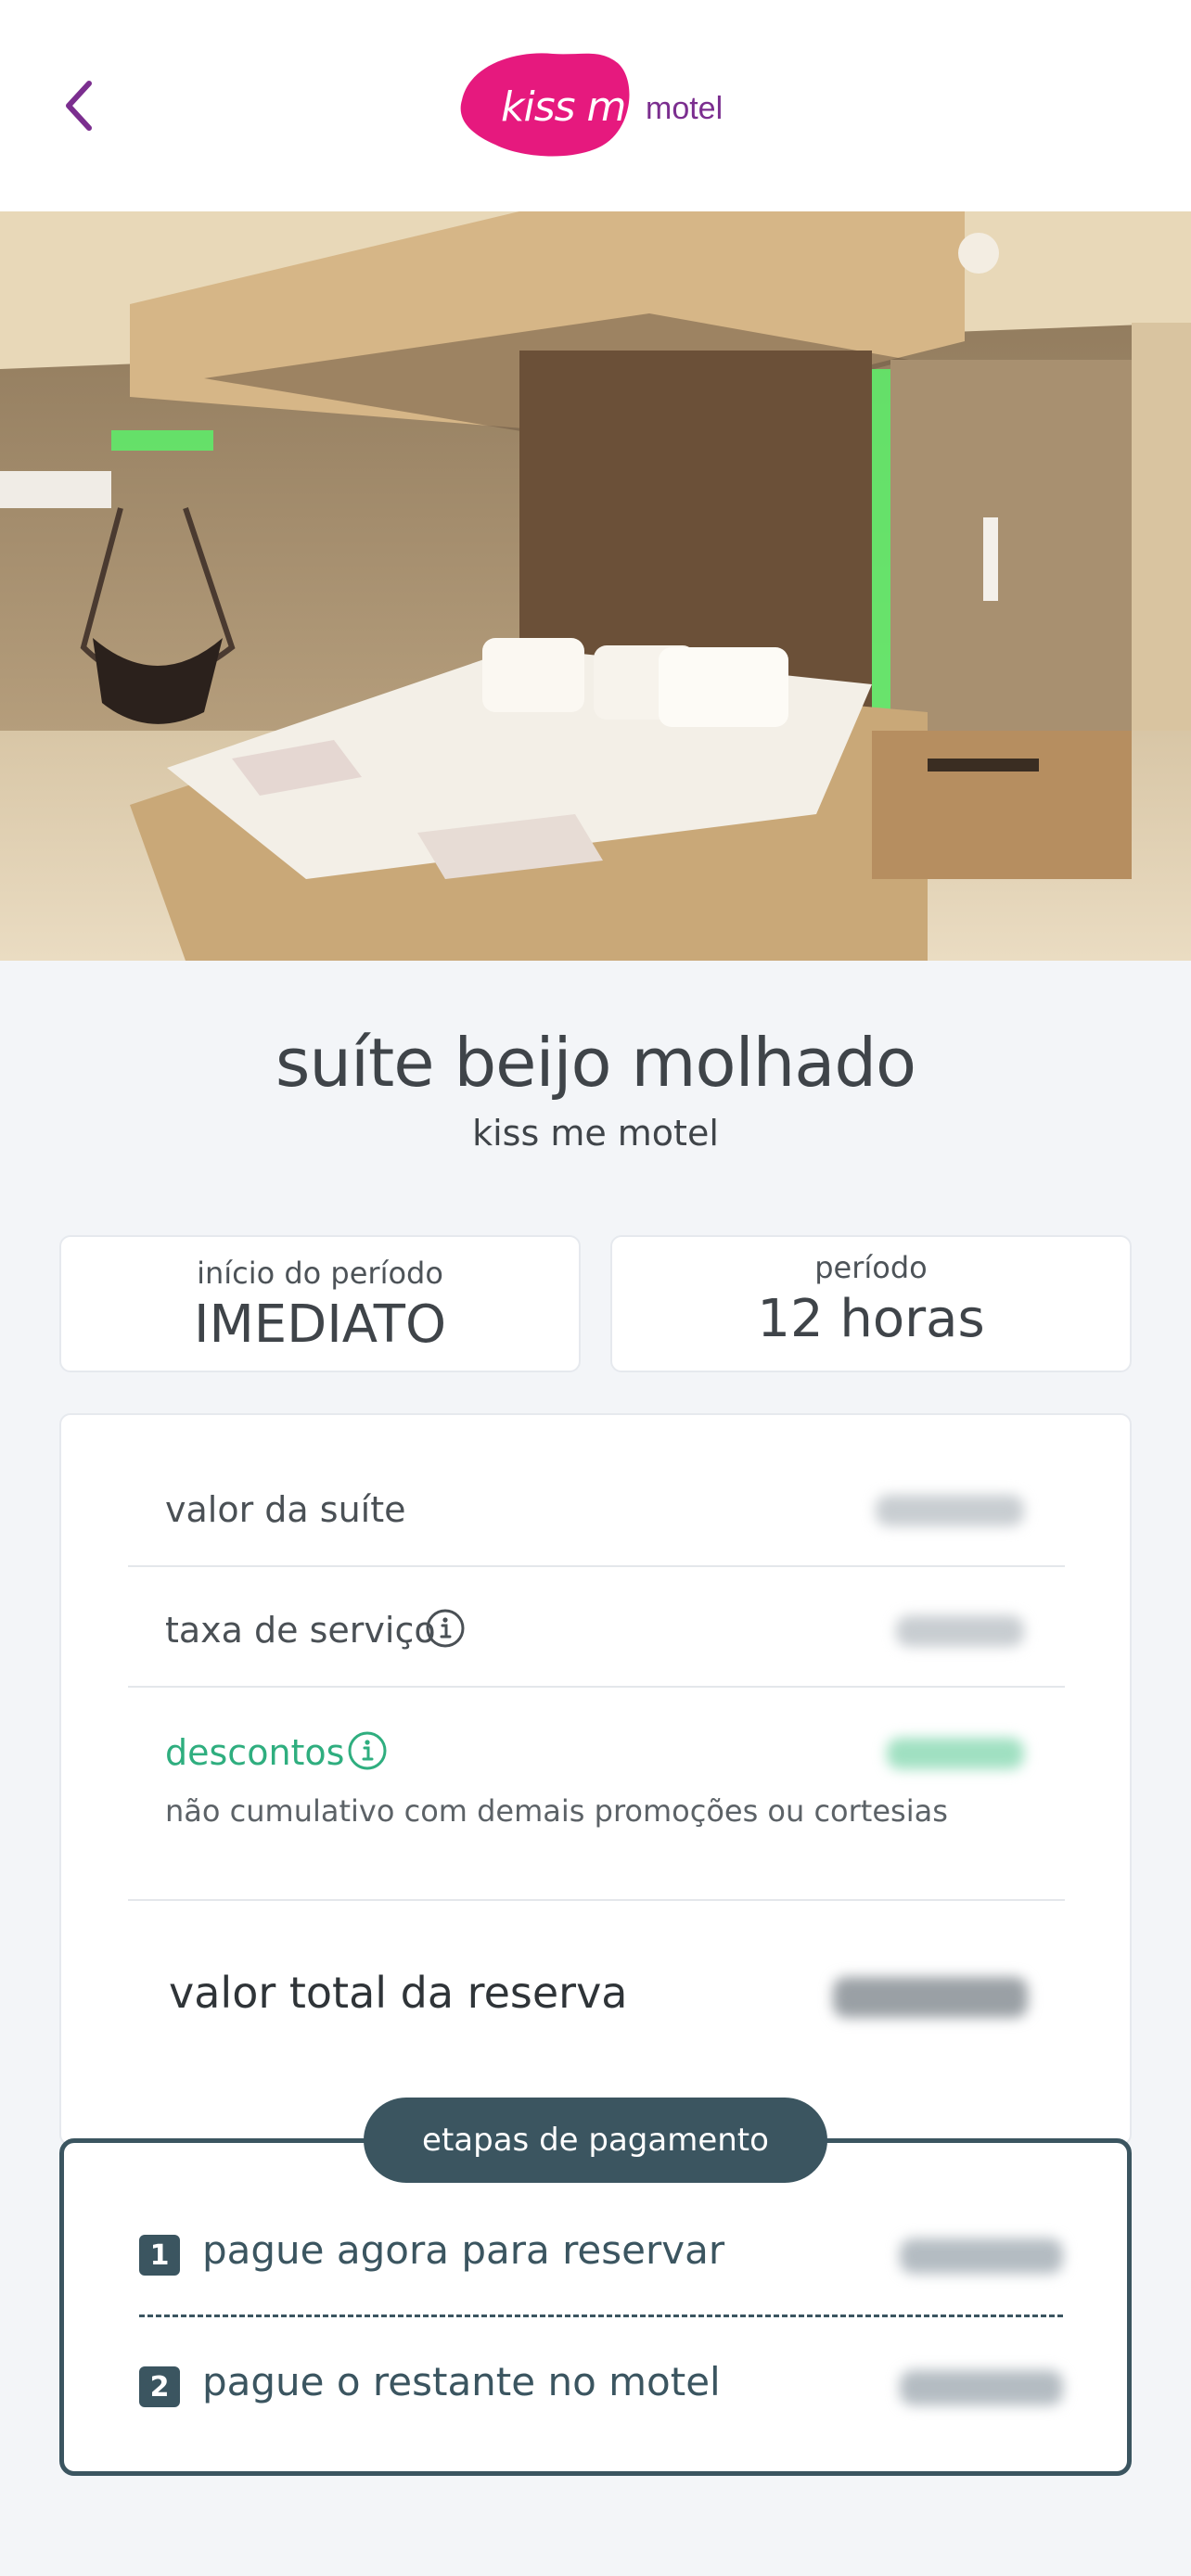  I want to click on period-start-label: início do período, so click(320, 1273).